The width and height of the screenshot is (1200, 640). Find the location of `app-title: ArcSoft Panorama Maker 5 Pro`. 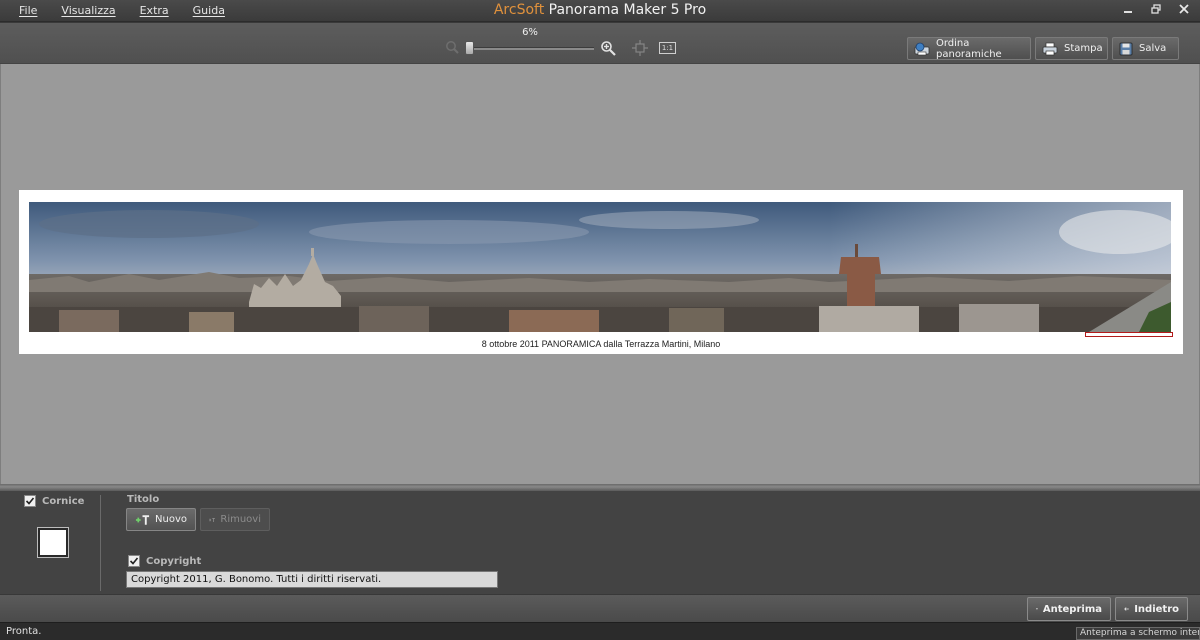

app-title: ArcSoft Panorama Maker 5 Pro is located at coordinates (600, 10).